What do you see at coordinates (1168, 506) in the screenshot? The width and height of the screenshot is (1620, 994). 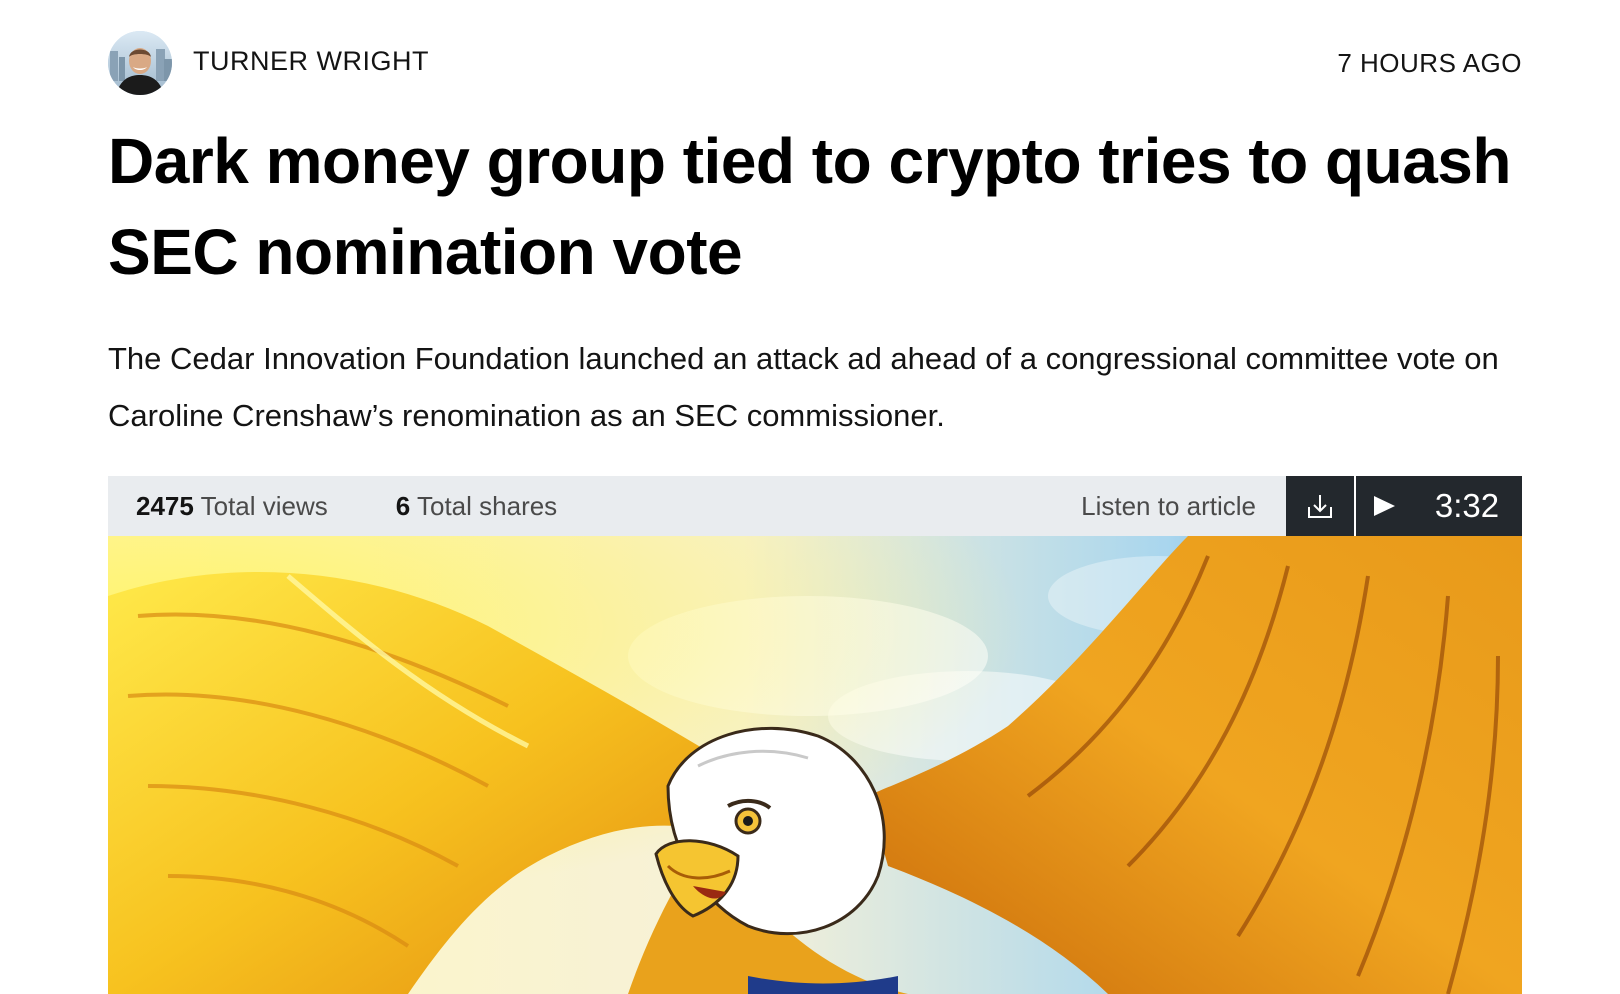 I see `listen-to-article-label: Listen to article` at bounding box center [1168, 506].